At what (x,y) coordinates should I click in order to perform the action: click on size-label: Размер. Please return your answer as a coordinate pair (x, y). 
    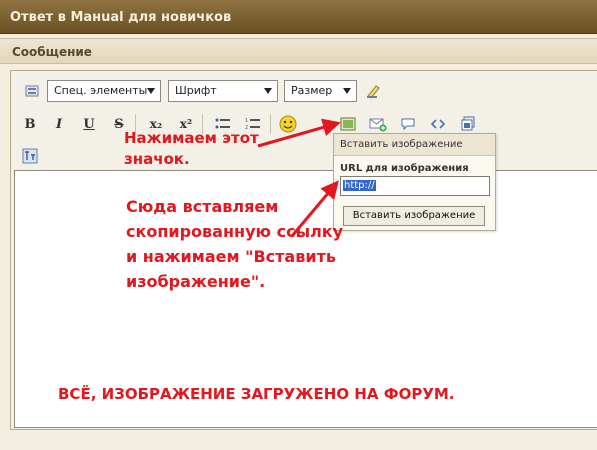
    Looking at the image, I should click on (312, 90).